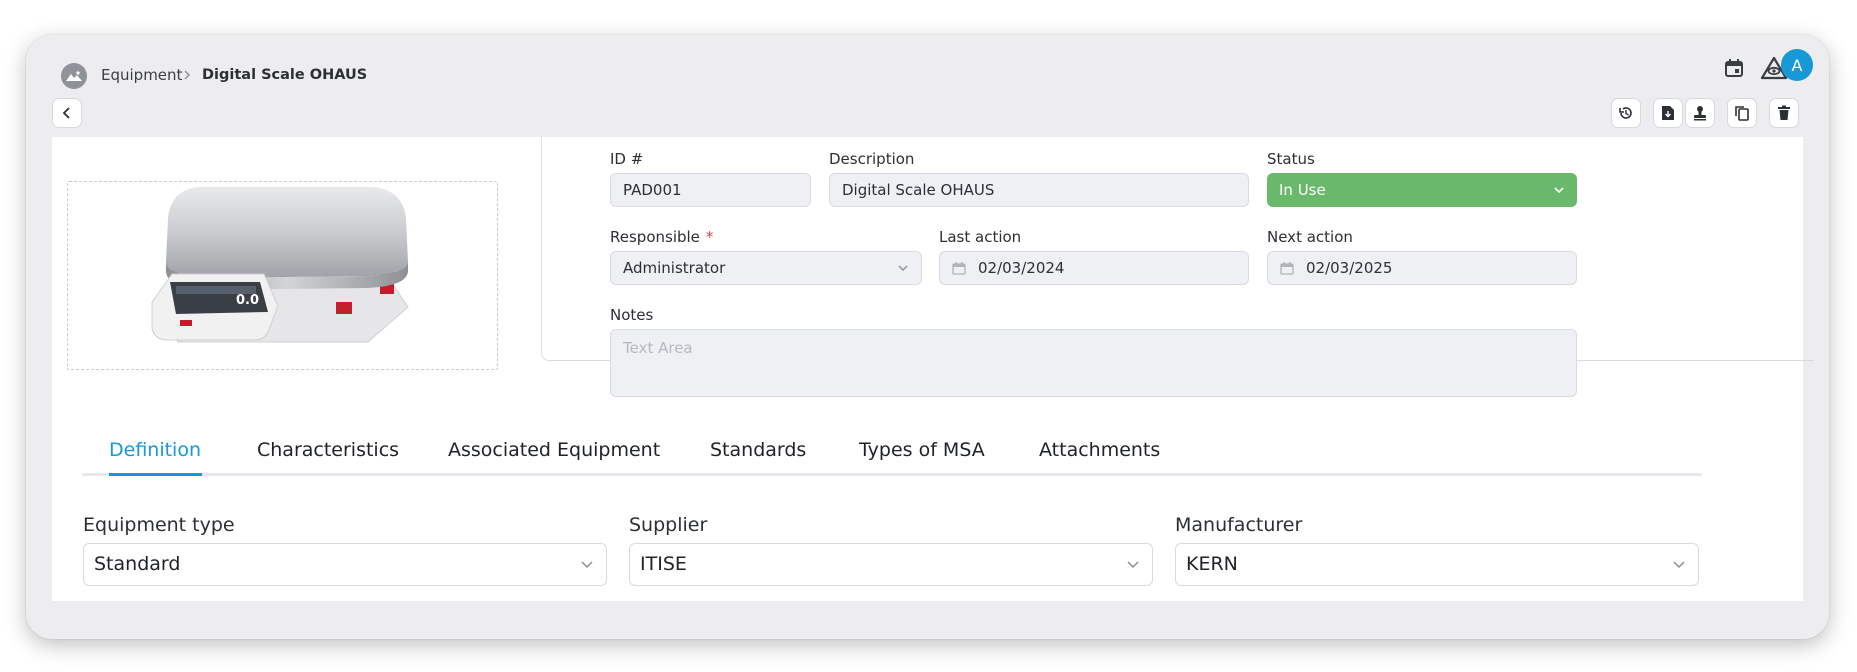  What do you see at coordinates (674, 268) in the screenshot?
I see `responsible-value: Administrator` at bounding box center [674, 268].